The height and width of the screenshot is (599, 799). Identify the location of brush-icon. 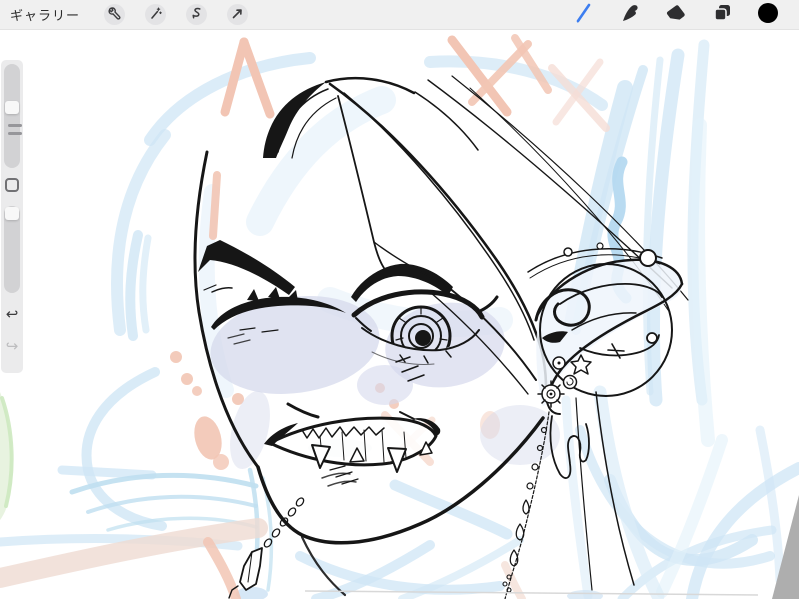
(584, 15).